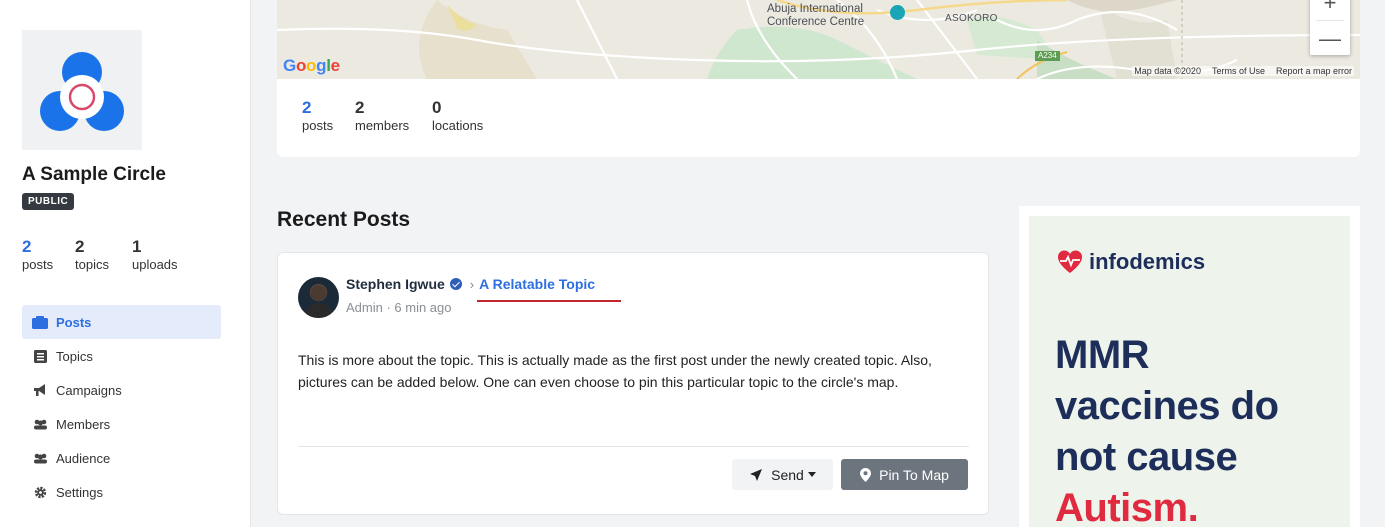  What do you see at coordinates (79, 492) in the screenshot?
I see `sidebar-item-label: Settings` at bounding box center [79, 492].